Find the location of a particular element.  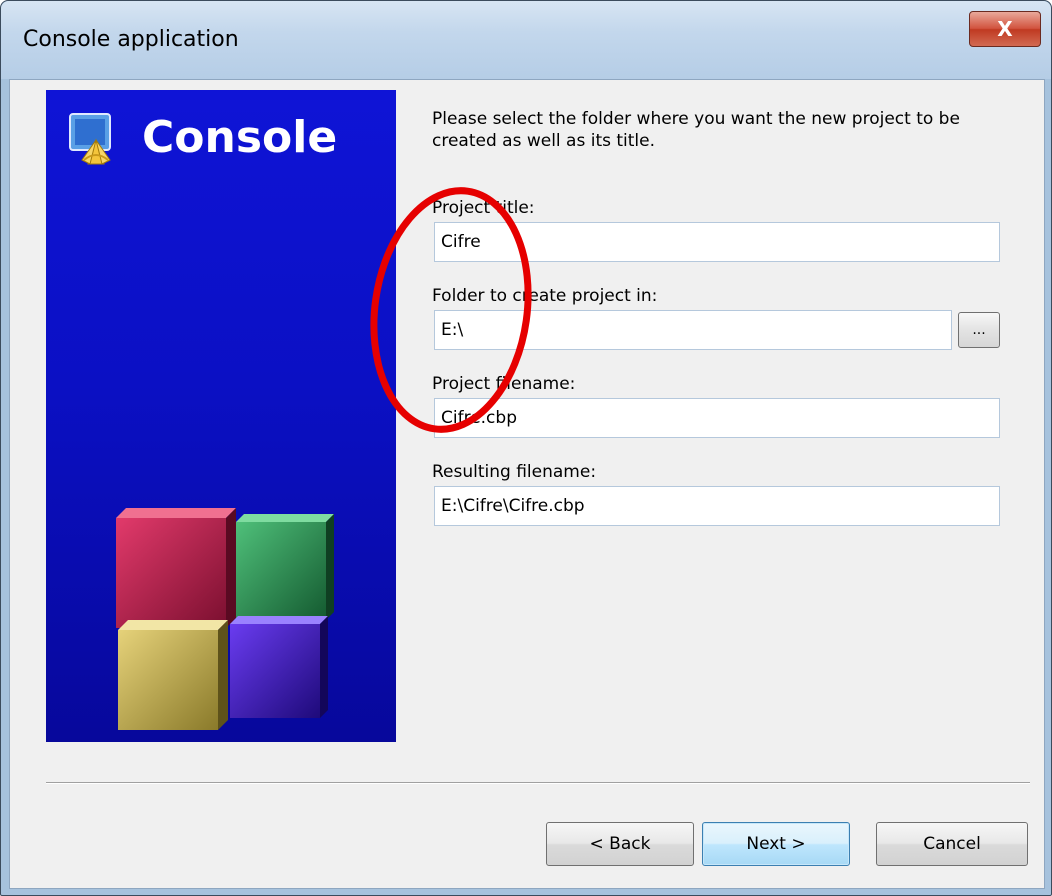

code-blocks-logo-icon is located at coordinates (90, 139).